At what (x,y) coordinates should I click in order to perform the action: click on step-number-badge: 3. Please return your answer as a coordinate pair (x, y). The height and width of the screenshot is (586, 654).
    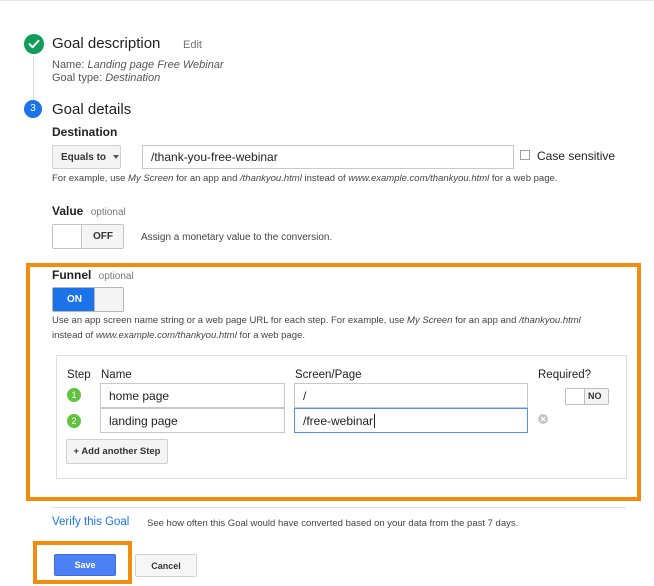
    Looking at the image, I should click on (33, 109).